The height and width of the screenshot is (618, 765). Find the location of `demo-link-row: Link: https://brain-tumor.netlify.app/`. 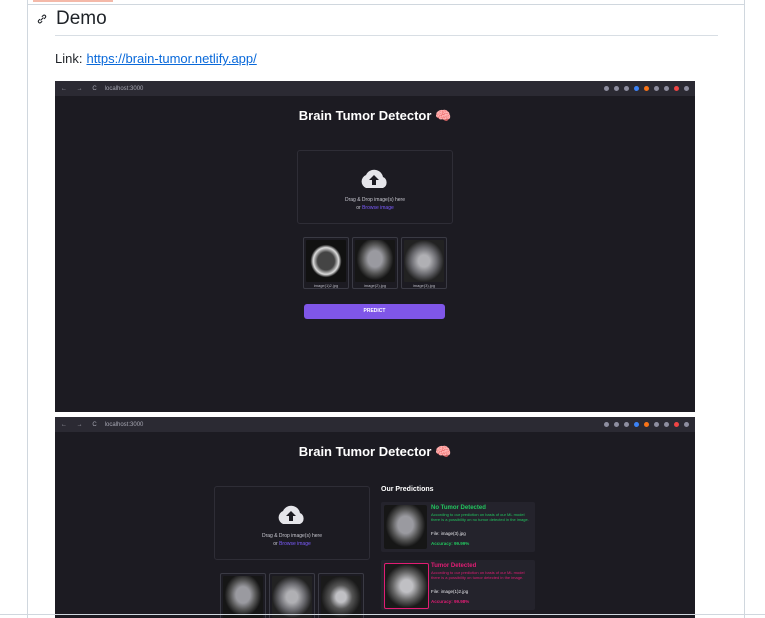

demo-link-row: Link: https://brain-tumor.netlify.app/ is located at coordinates (156, 58).